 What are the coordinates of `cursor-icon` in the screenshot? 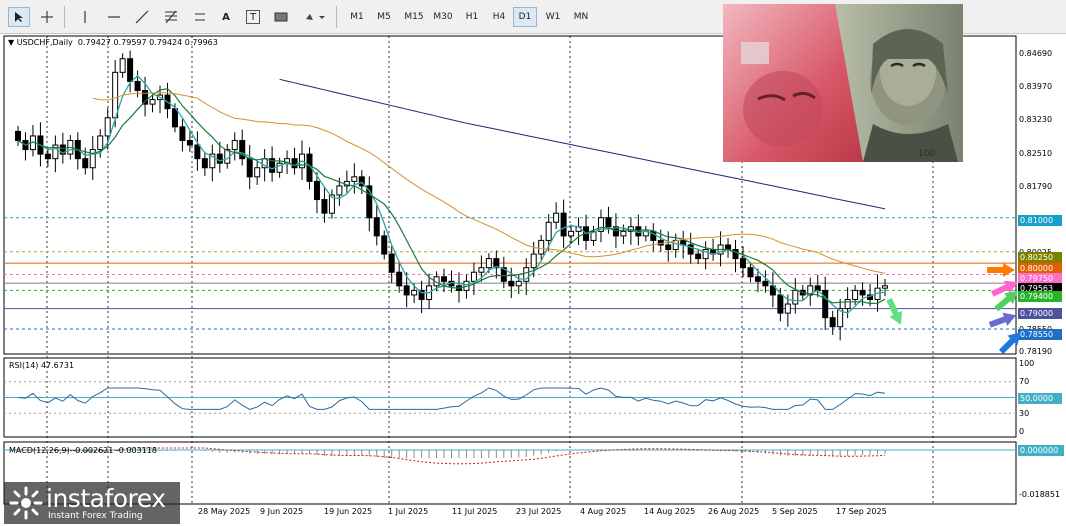 It's located at (19, 17).